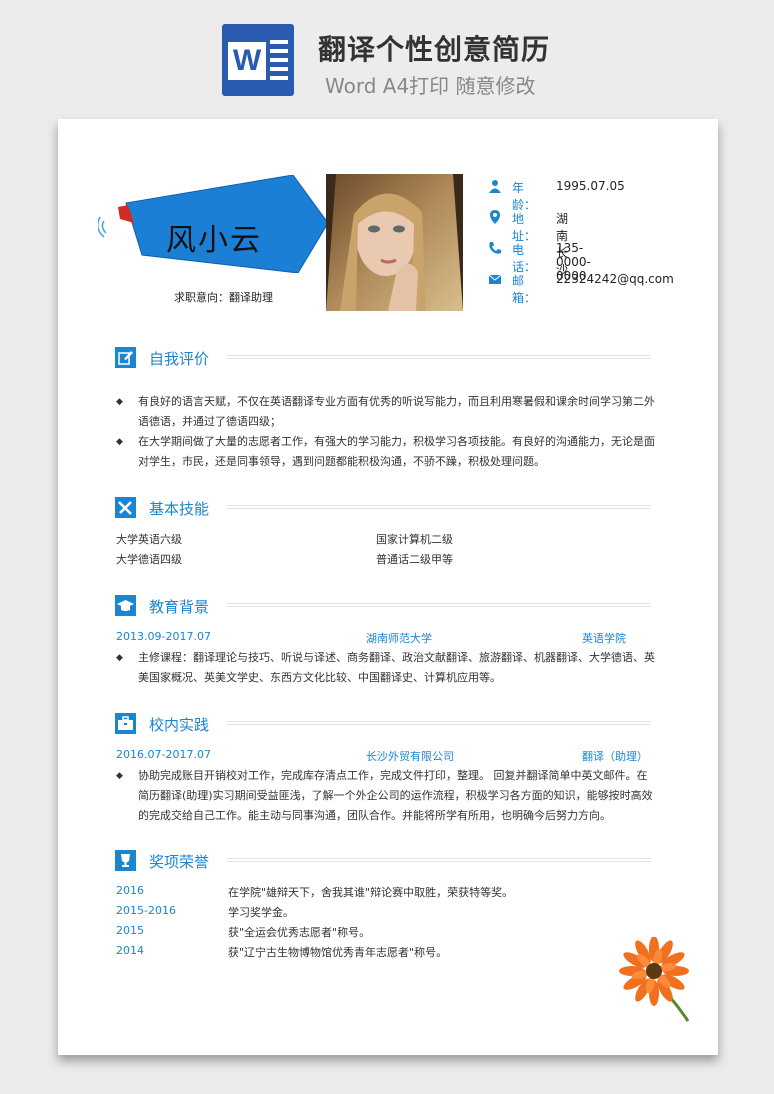  What do you see at coordinates (214, 240) in the screenshot?
I see `candidate-name: 风小云` at bounding box center [214, 240].